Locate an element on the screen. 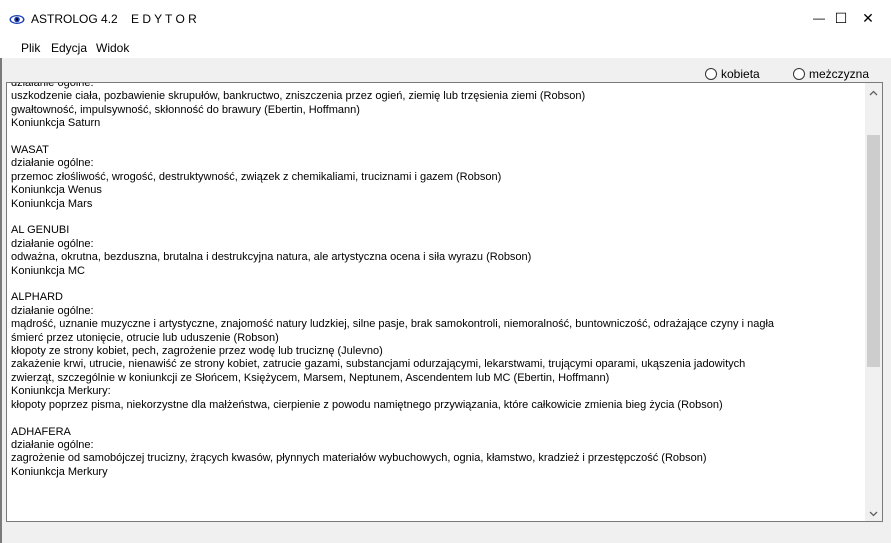 This screenshot has width=891, height=543. chevron-up-icon is located at coordinates (873, 92).